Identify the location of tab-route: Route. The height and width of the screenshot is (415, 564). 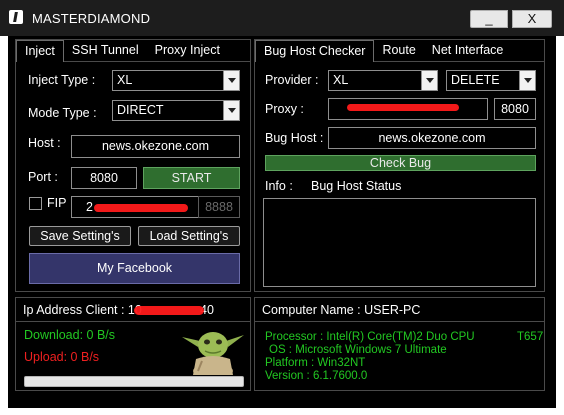
(399, 51).